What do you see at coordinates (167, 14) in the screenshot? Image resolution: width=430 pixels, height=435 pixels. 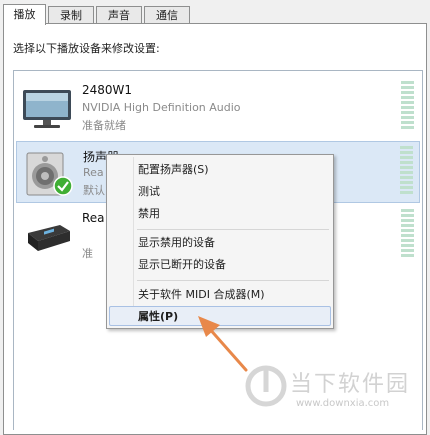 I see `tab-communications: 通信` at bounding box center [167, 14].